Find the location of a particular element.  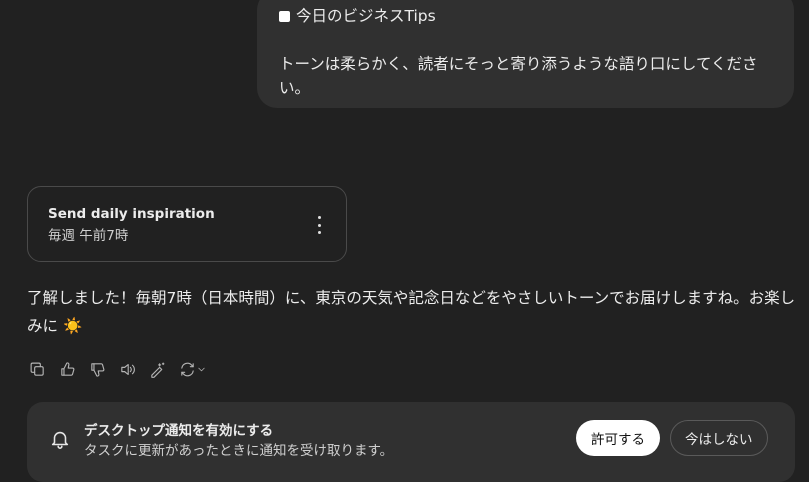

copy-icon is located at coordinates (37, 369).